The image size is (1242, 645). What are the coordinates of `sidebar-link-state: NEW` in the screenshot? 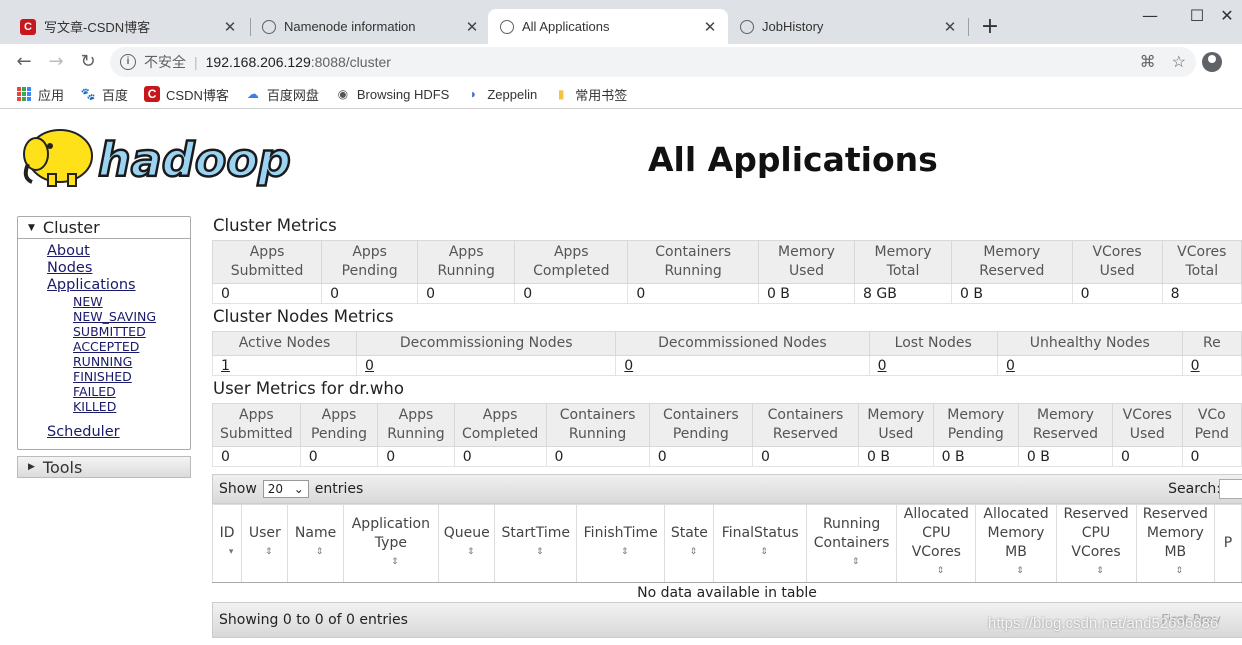 It's located at (131, 301).